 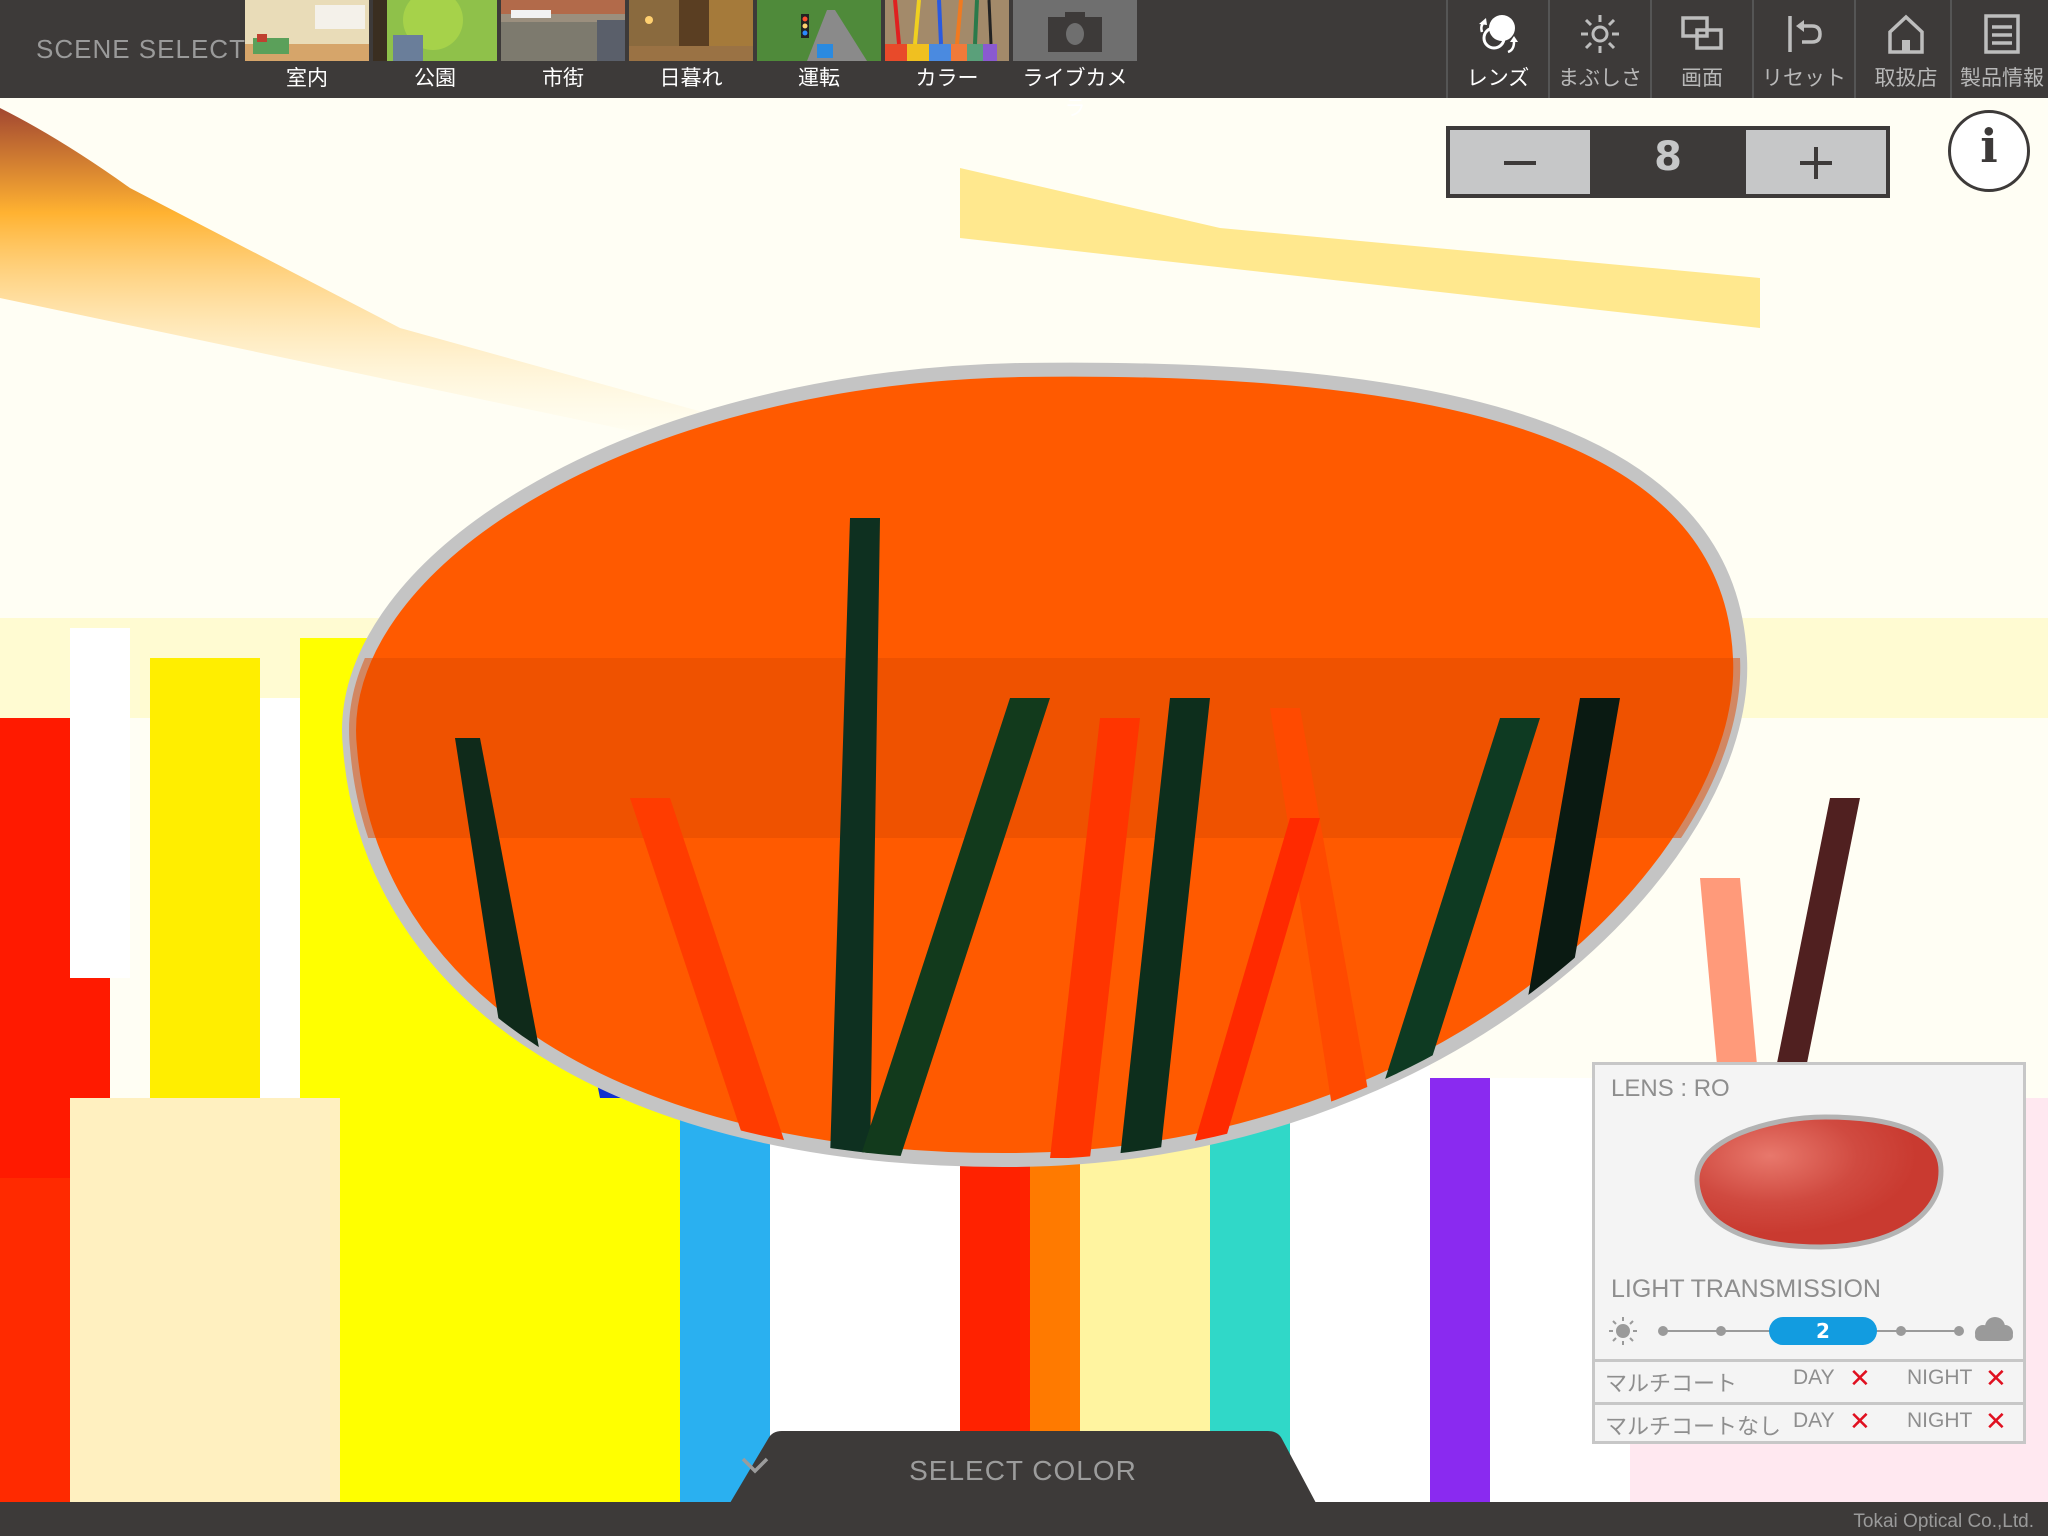 I want to click on scene-label: 室内, so click(x=307, y=78).